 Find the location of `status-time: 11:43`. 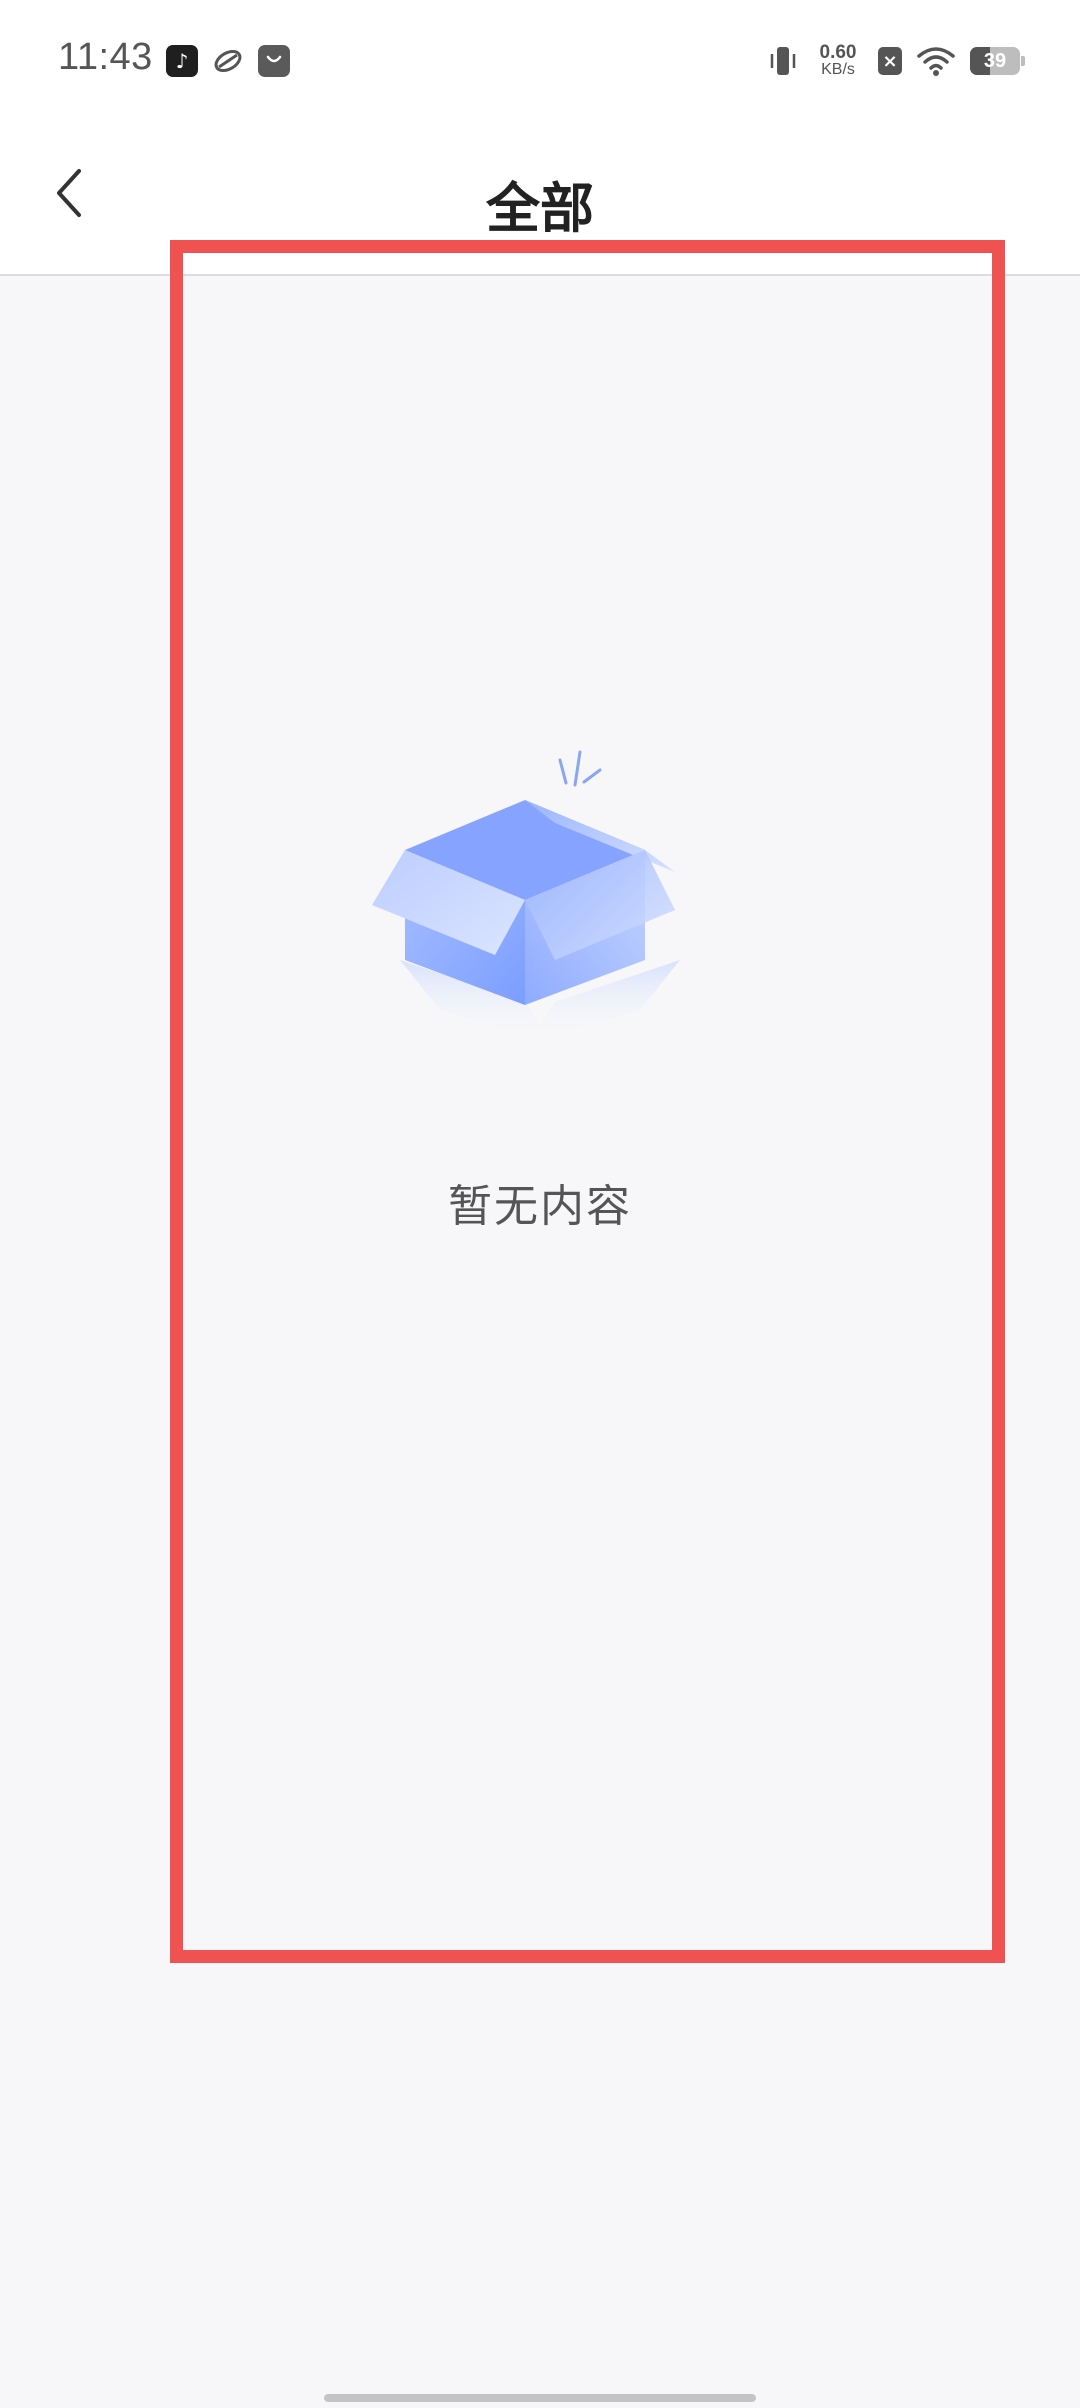

status-time: 11:43 is located at coordinates (105, 57).